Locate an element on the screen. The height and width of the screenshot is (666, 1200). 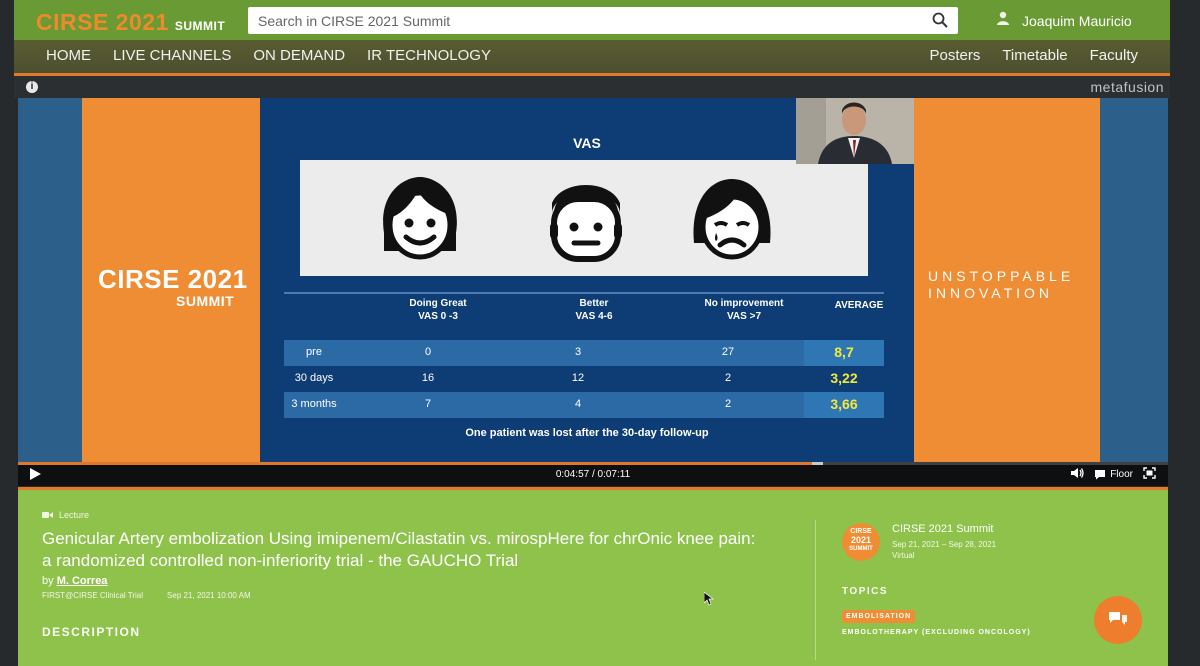
table-row: pre 0 3 27 8,7 is located at coordinates (584, 353).